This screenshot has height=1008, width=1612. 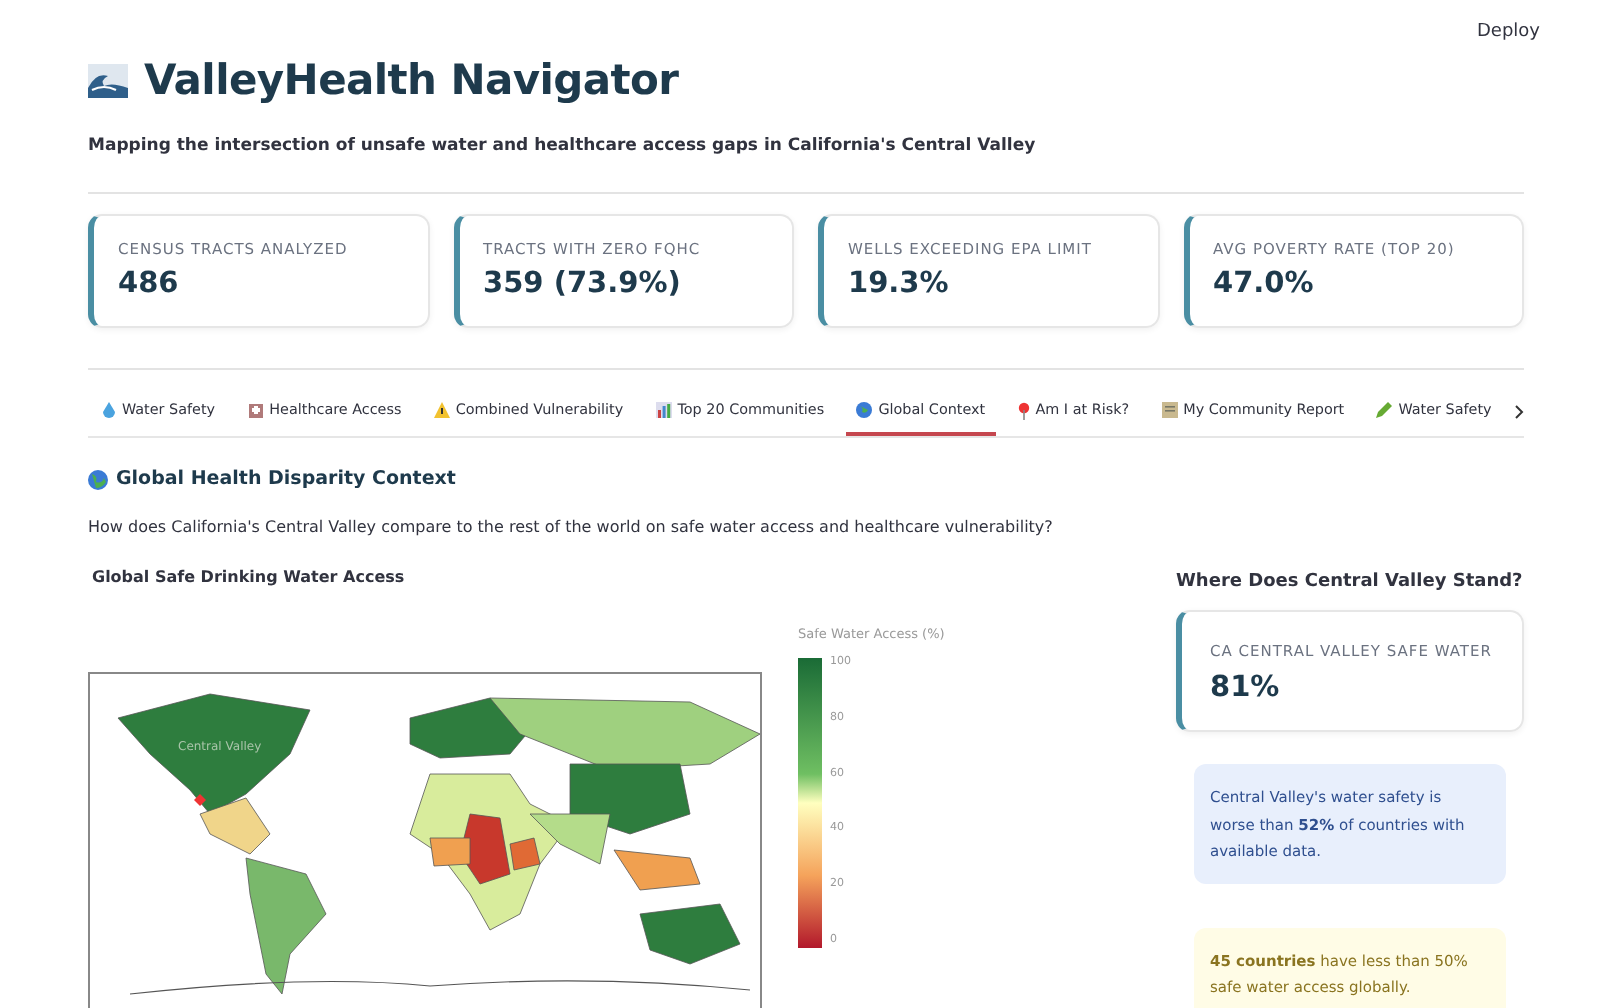 What do you see at coordinates (286, 479) in the screenshot?
I see `section-heading: Global Health Disparity Context` at bounding box center [286, 479].